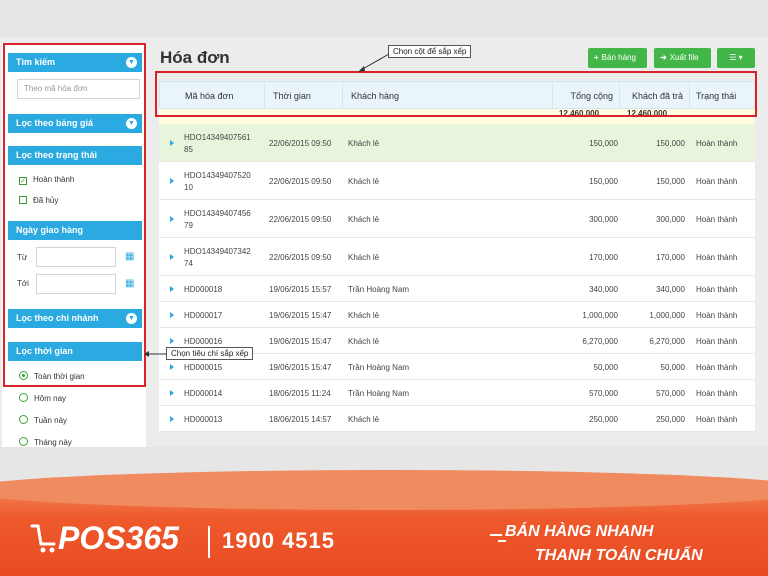 Image resolution: width=768 pixels, height=576 pixels. I want to click on search-section-title: Tìm kiếm, so click(36, 62).